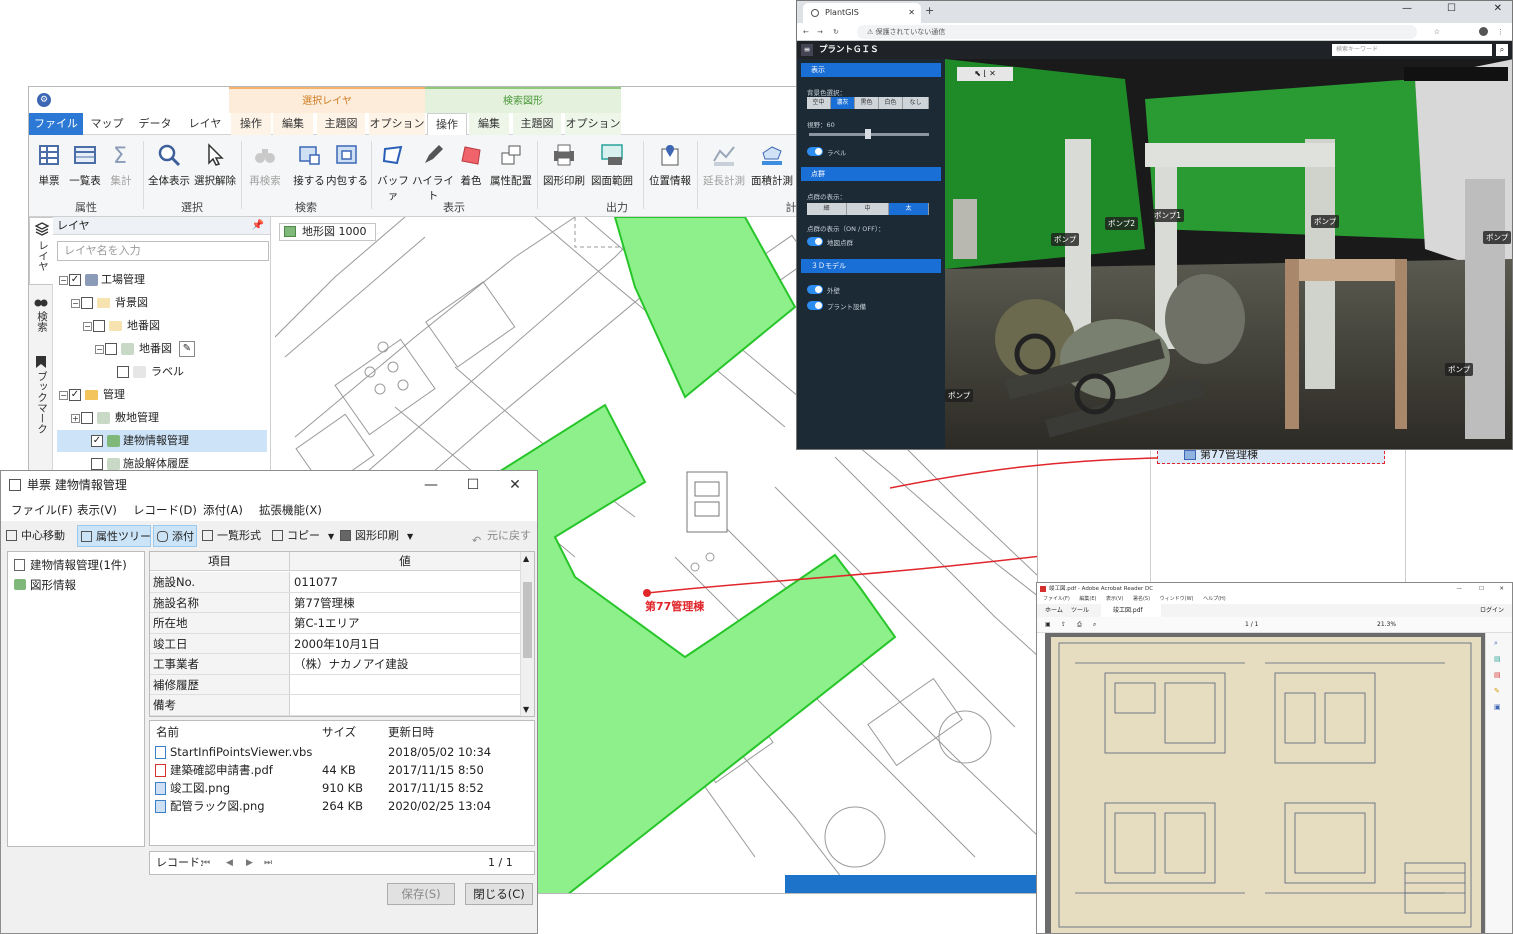 This screenshot has width=1513, height=934. I want to click on file-header-date: 更新日時, so click(411, 732).